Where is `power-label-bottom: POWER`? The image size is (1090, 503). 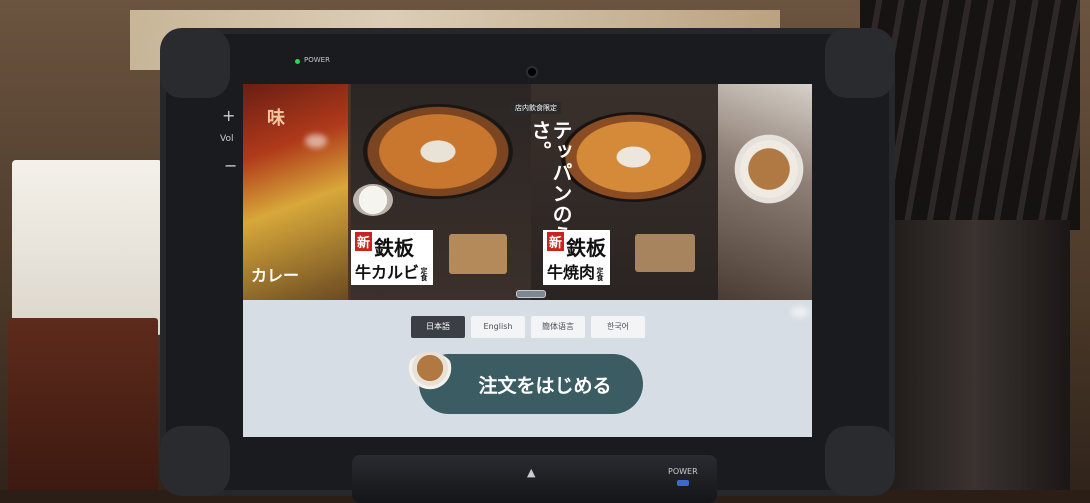 power-label-bottom: POWER is located at coordinates (683, 471).